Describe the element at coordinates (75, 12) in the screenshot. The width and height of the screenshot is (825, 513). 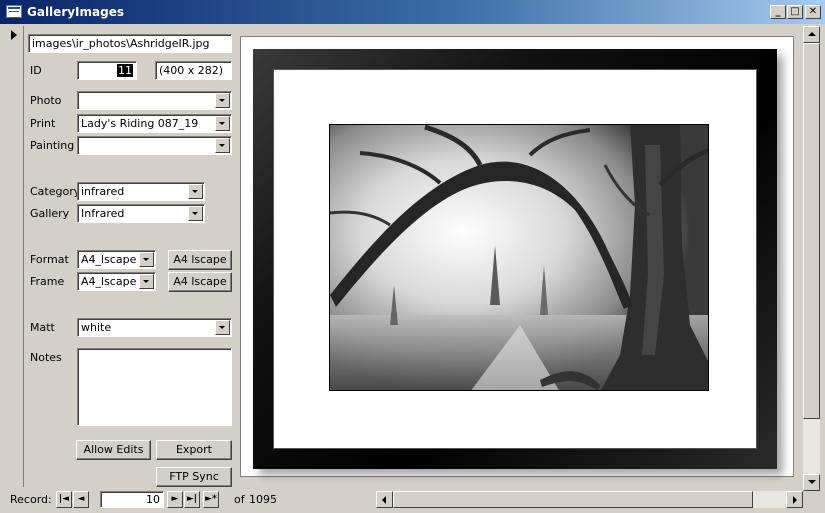
I see `window-title: GalleryImages` at that location.